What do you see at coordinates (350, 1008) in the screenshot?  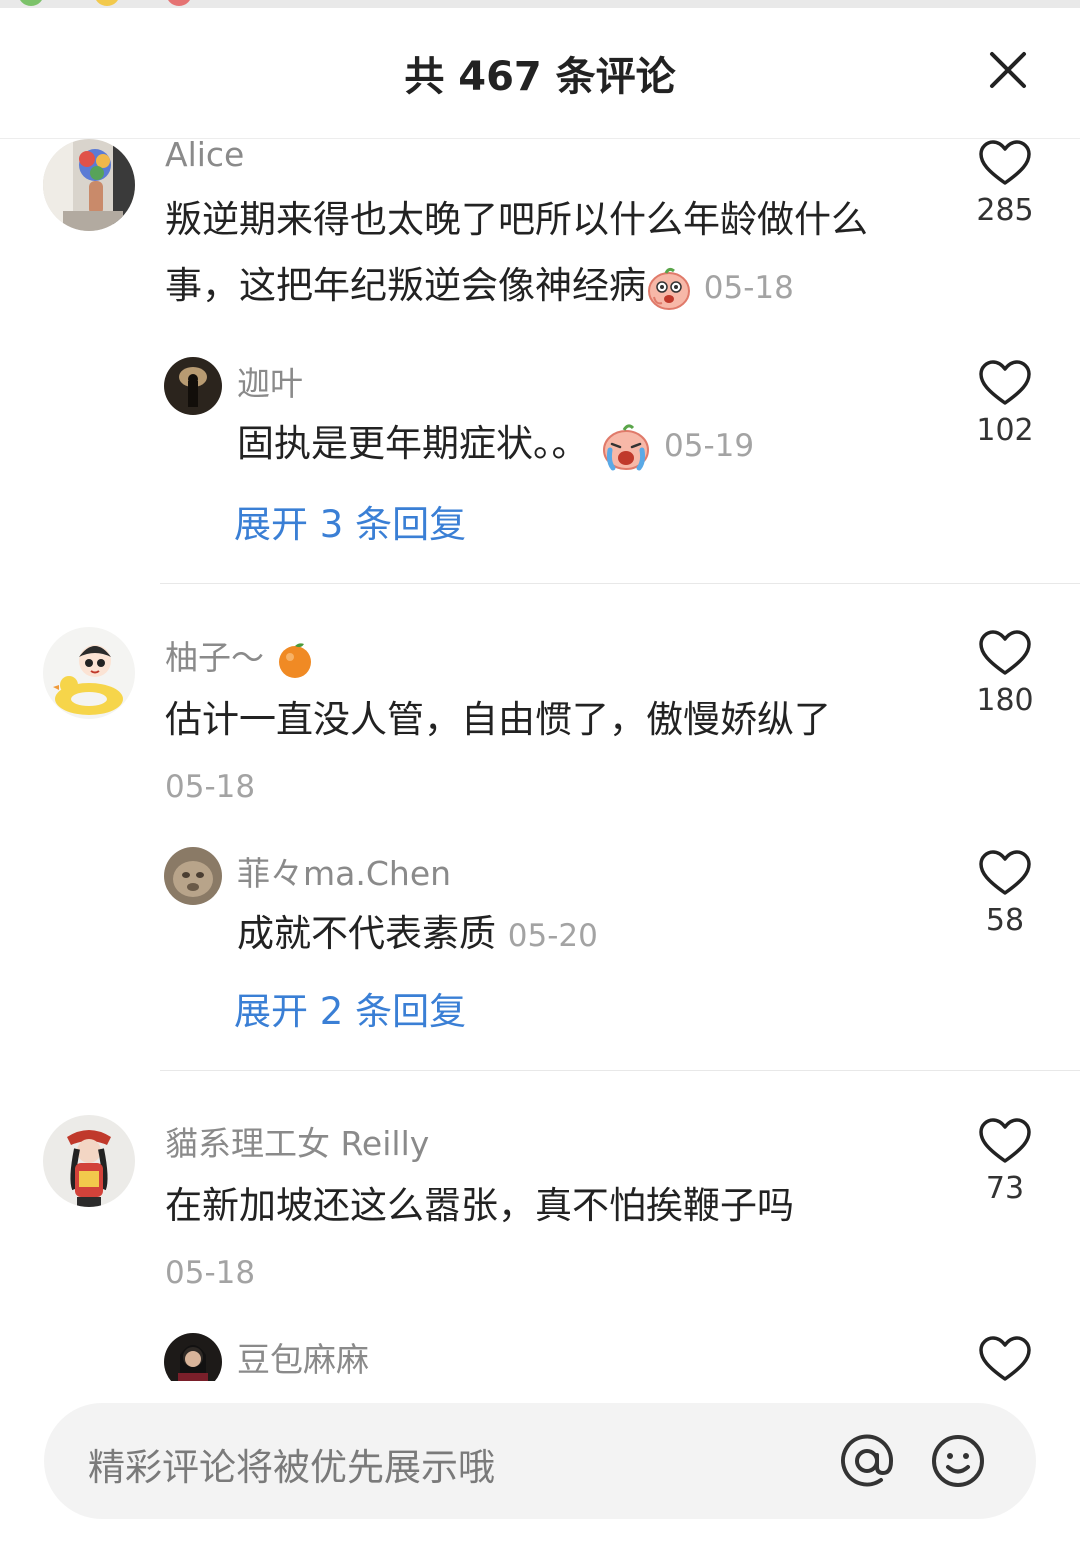 I see `expand-replies-link: 展开 2 条回复` at bounding box center [350, 1008].